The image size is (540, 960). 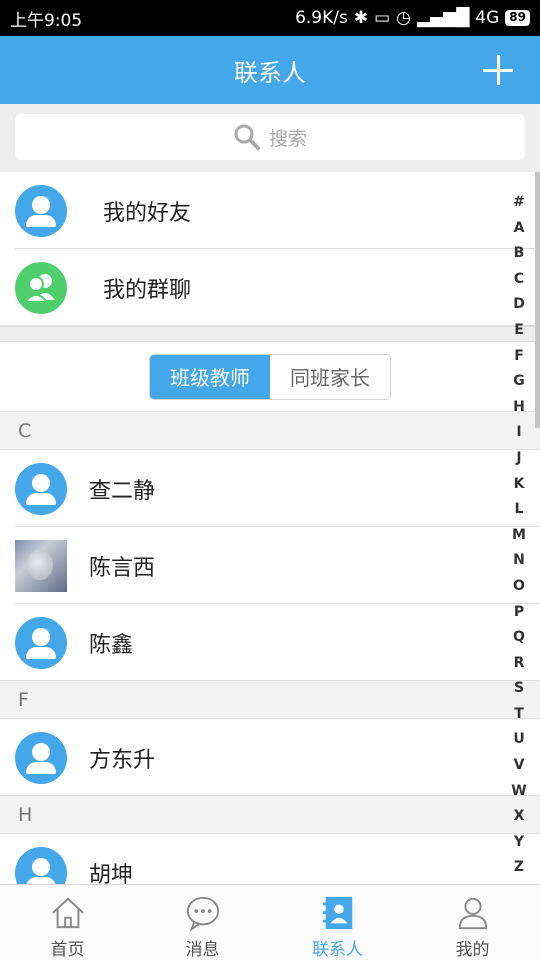 What do you see at coordinates (519, 740) in the screenshot?
I see `index-letter: U` at bounding box center [519, 740].